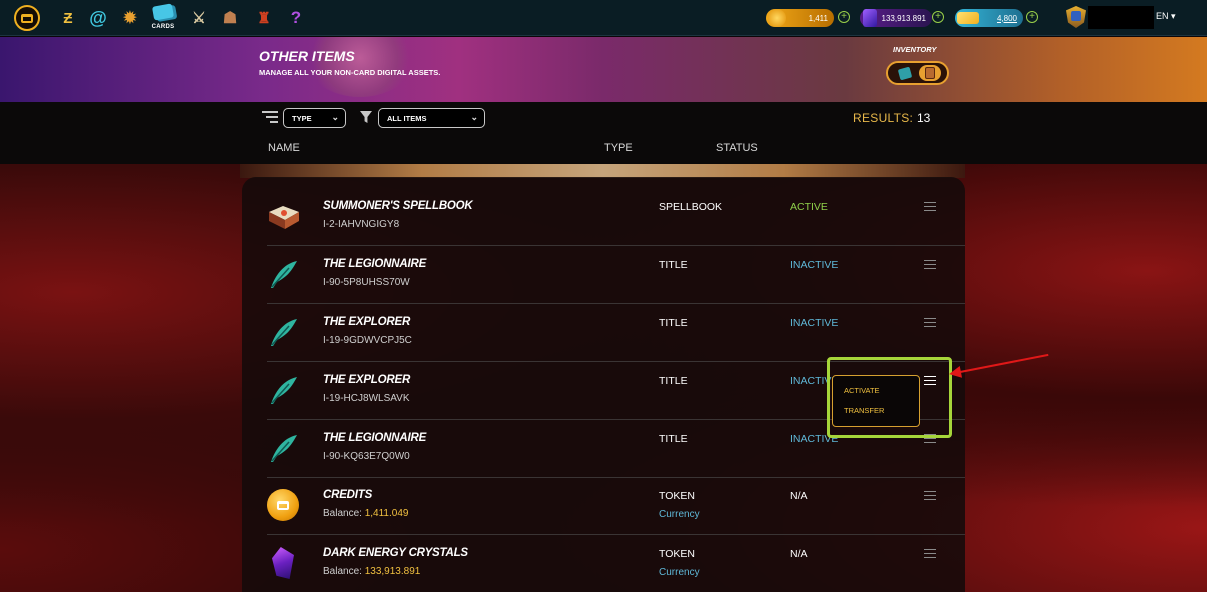  What do you see at coordinates (360, 67) in the screenshot?
I see `banner-artwork` at bounding box center [360, 67].